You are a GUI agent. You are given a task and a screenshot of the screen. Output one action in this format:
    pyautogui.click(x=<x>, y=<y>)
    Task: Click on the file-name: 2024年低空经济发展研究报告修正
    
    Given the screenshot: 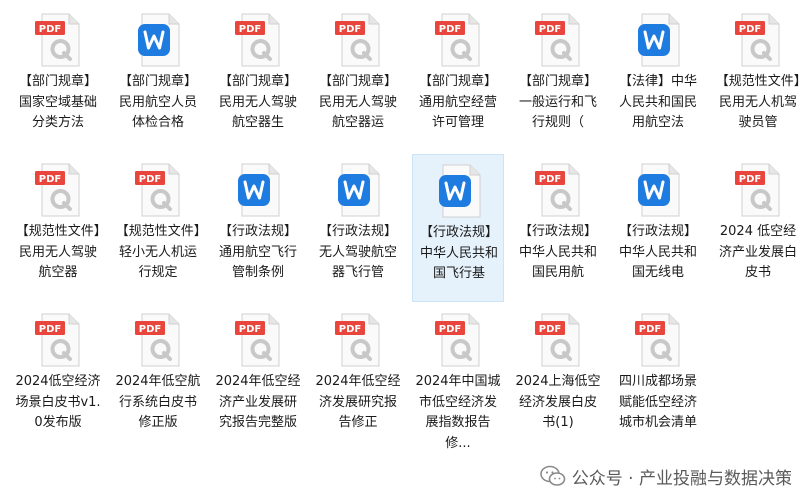 What is the action you would take?
    pyautogui.click(x=358, y=402)
    